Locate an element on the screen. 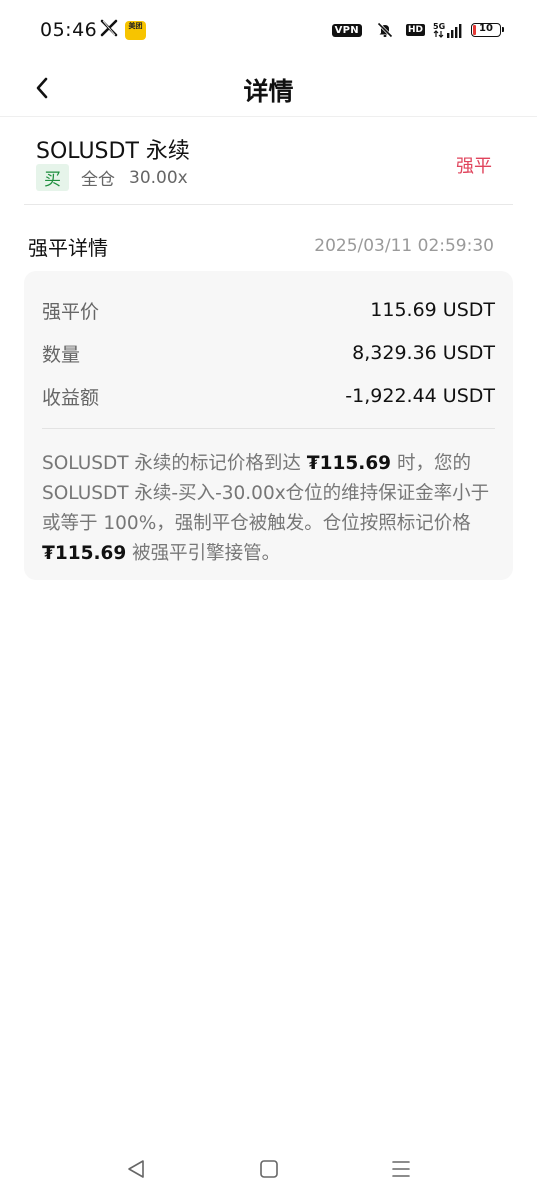  desc-text-3: 被强平引擎接管。 is located at coordinates (203, 553).